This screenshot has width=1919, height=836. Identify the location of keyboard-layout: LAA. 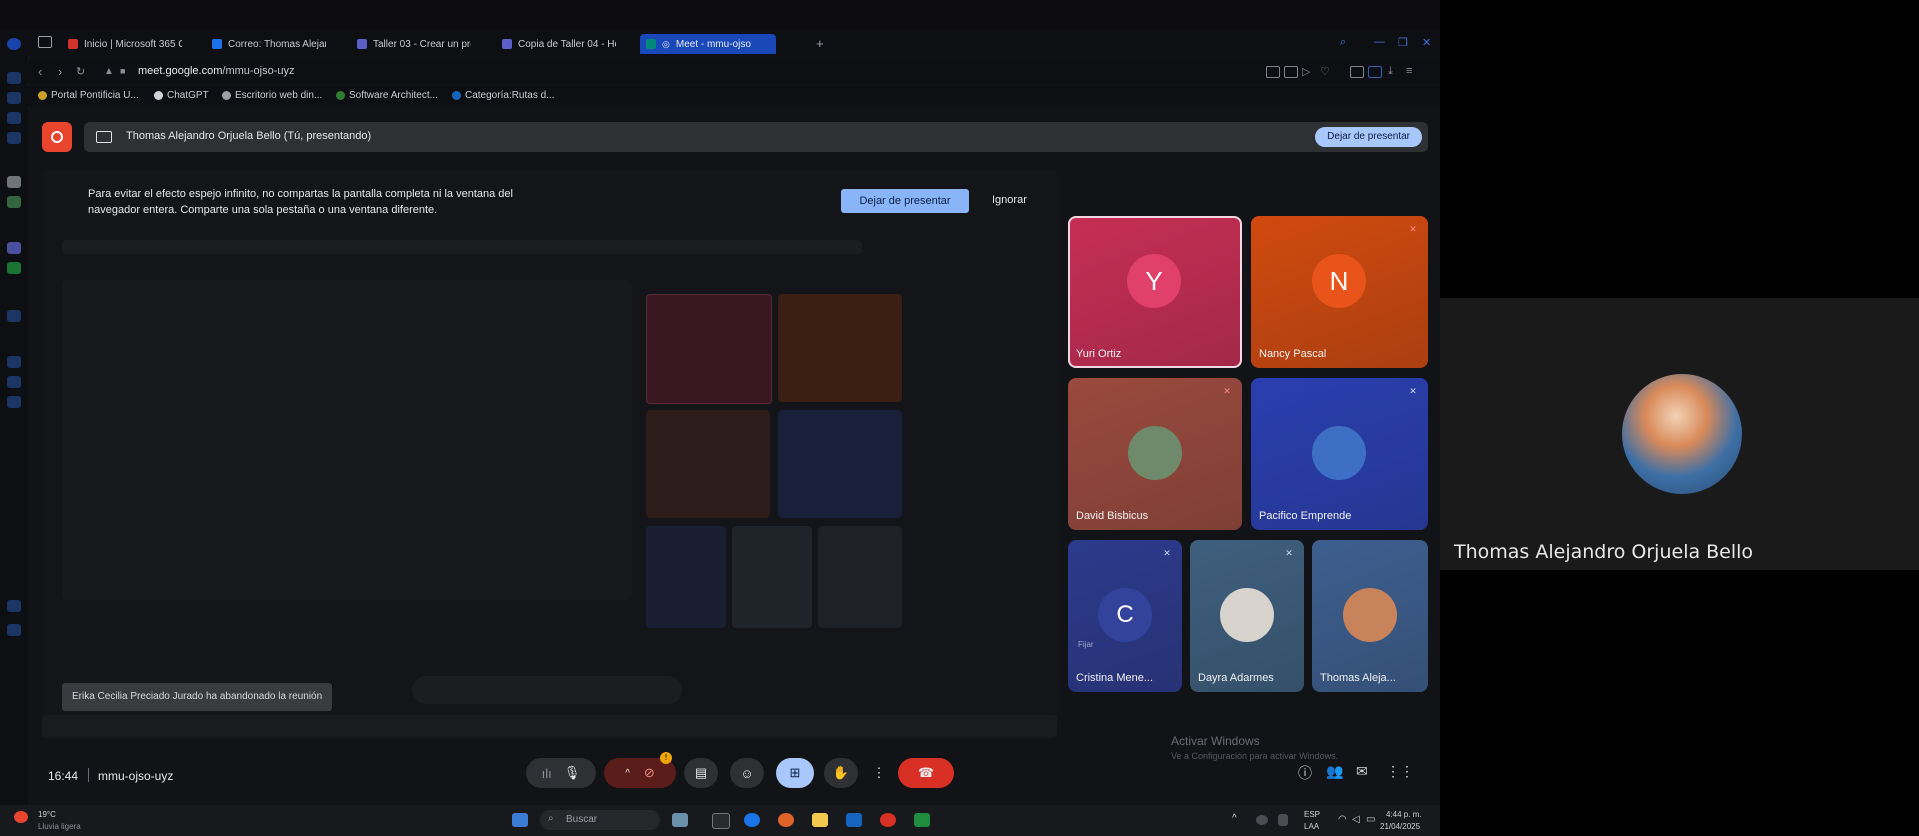
(1311, 826).